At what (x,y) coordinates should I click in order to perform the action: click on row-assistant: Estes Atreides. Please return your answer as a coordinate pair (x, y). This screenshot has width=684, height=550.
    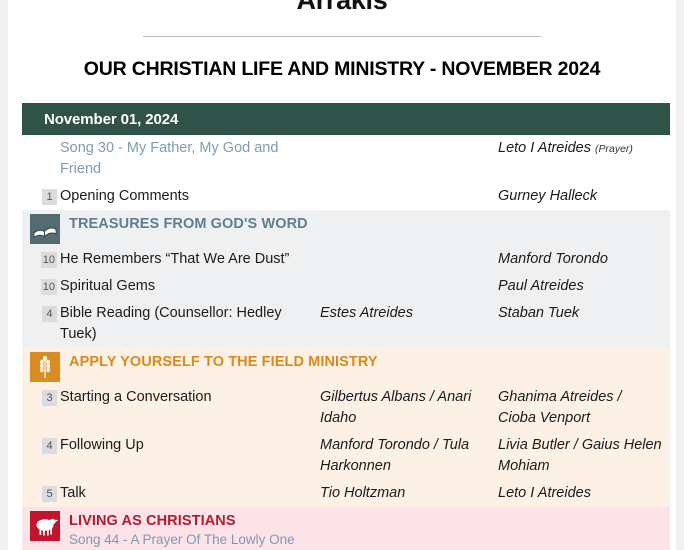
    Looking at the image, I should click on (409, 313).